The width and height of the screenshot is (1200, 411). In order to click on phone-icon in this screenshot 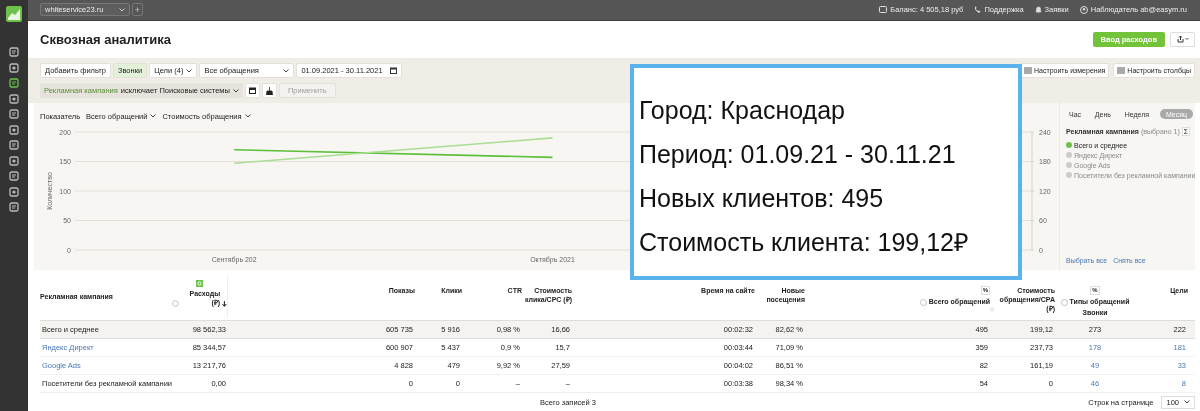, I will do `click(978, 9)`.